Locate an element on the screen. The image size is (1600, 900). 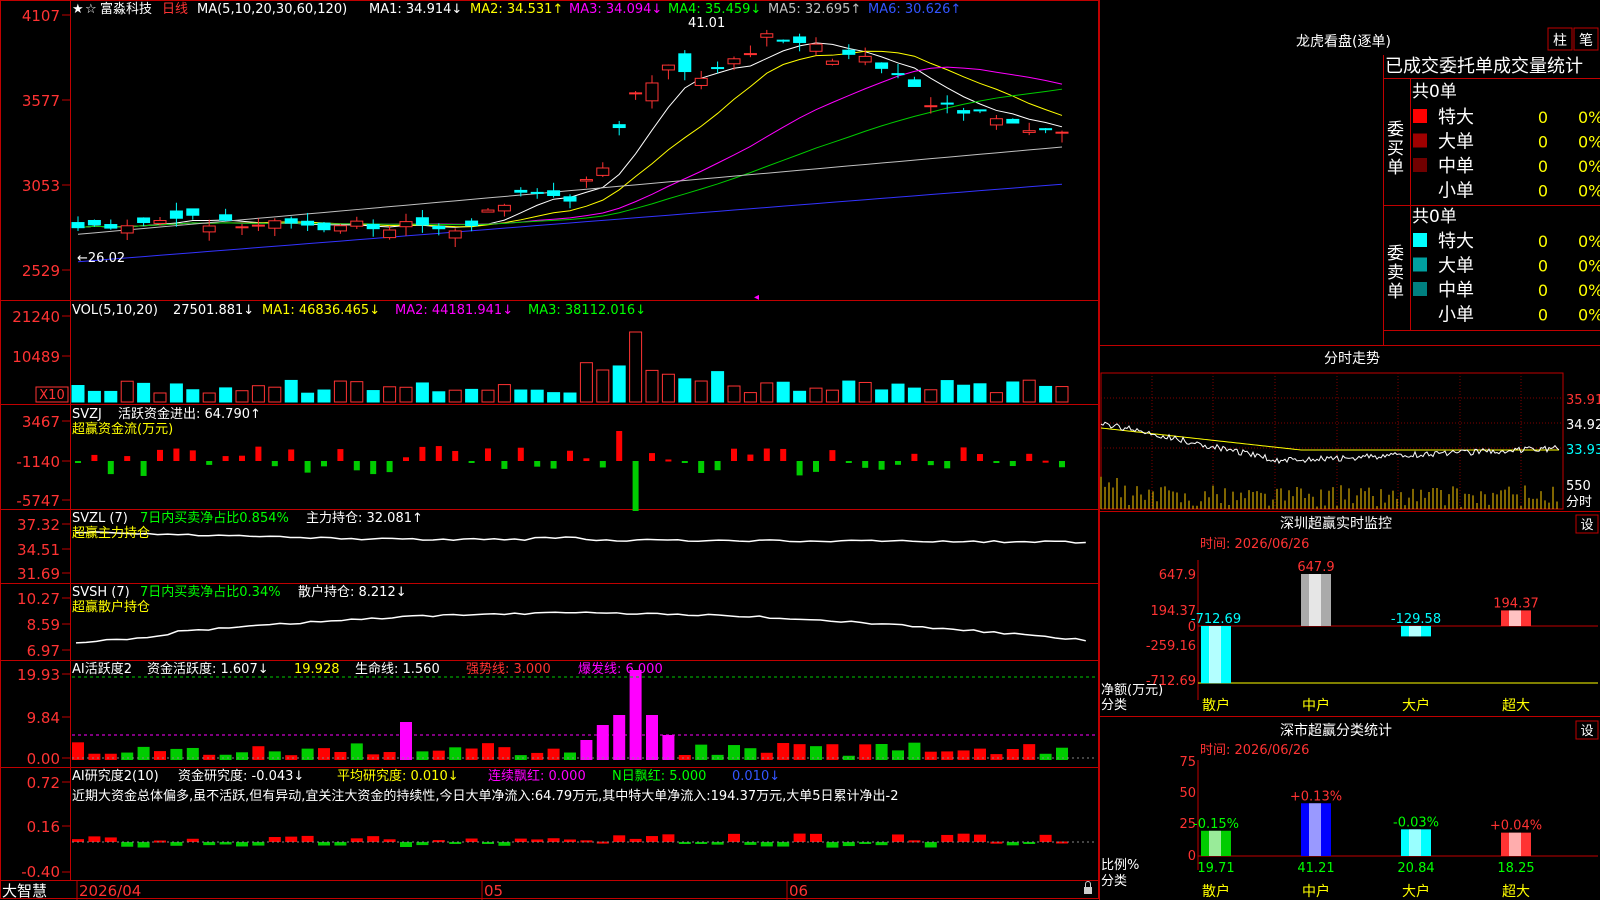
stats-value-label: 19.71 is located at coordinates (1215, 868).